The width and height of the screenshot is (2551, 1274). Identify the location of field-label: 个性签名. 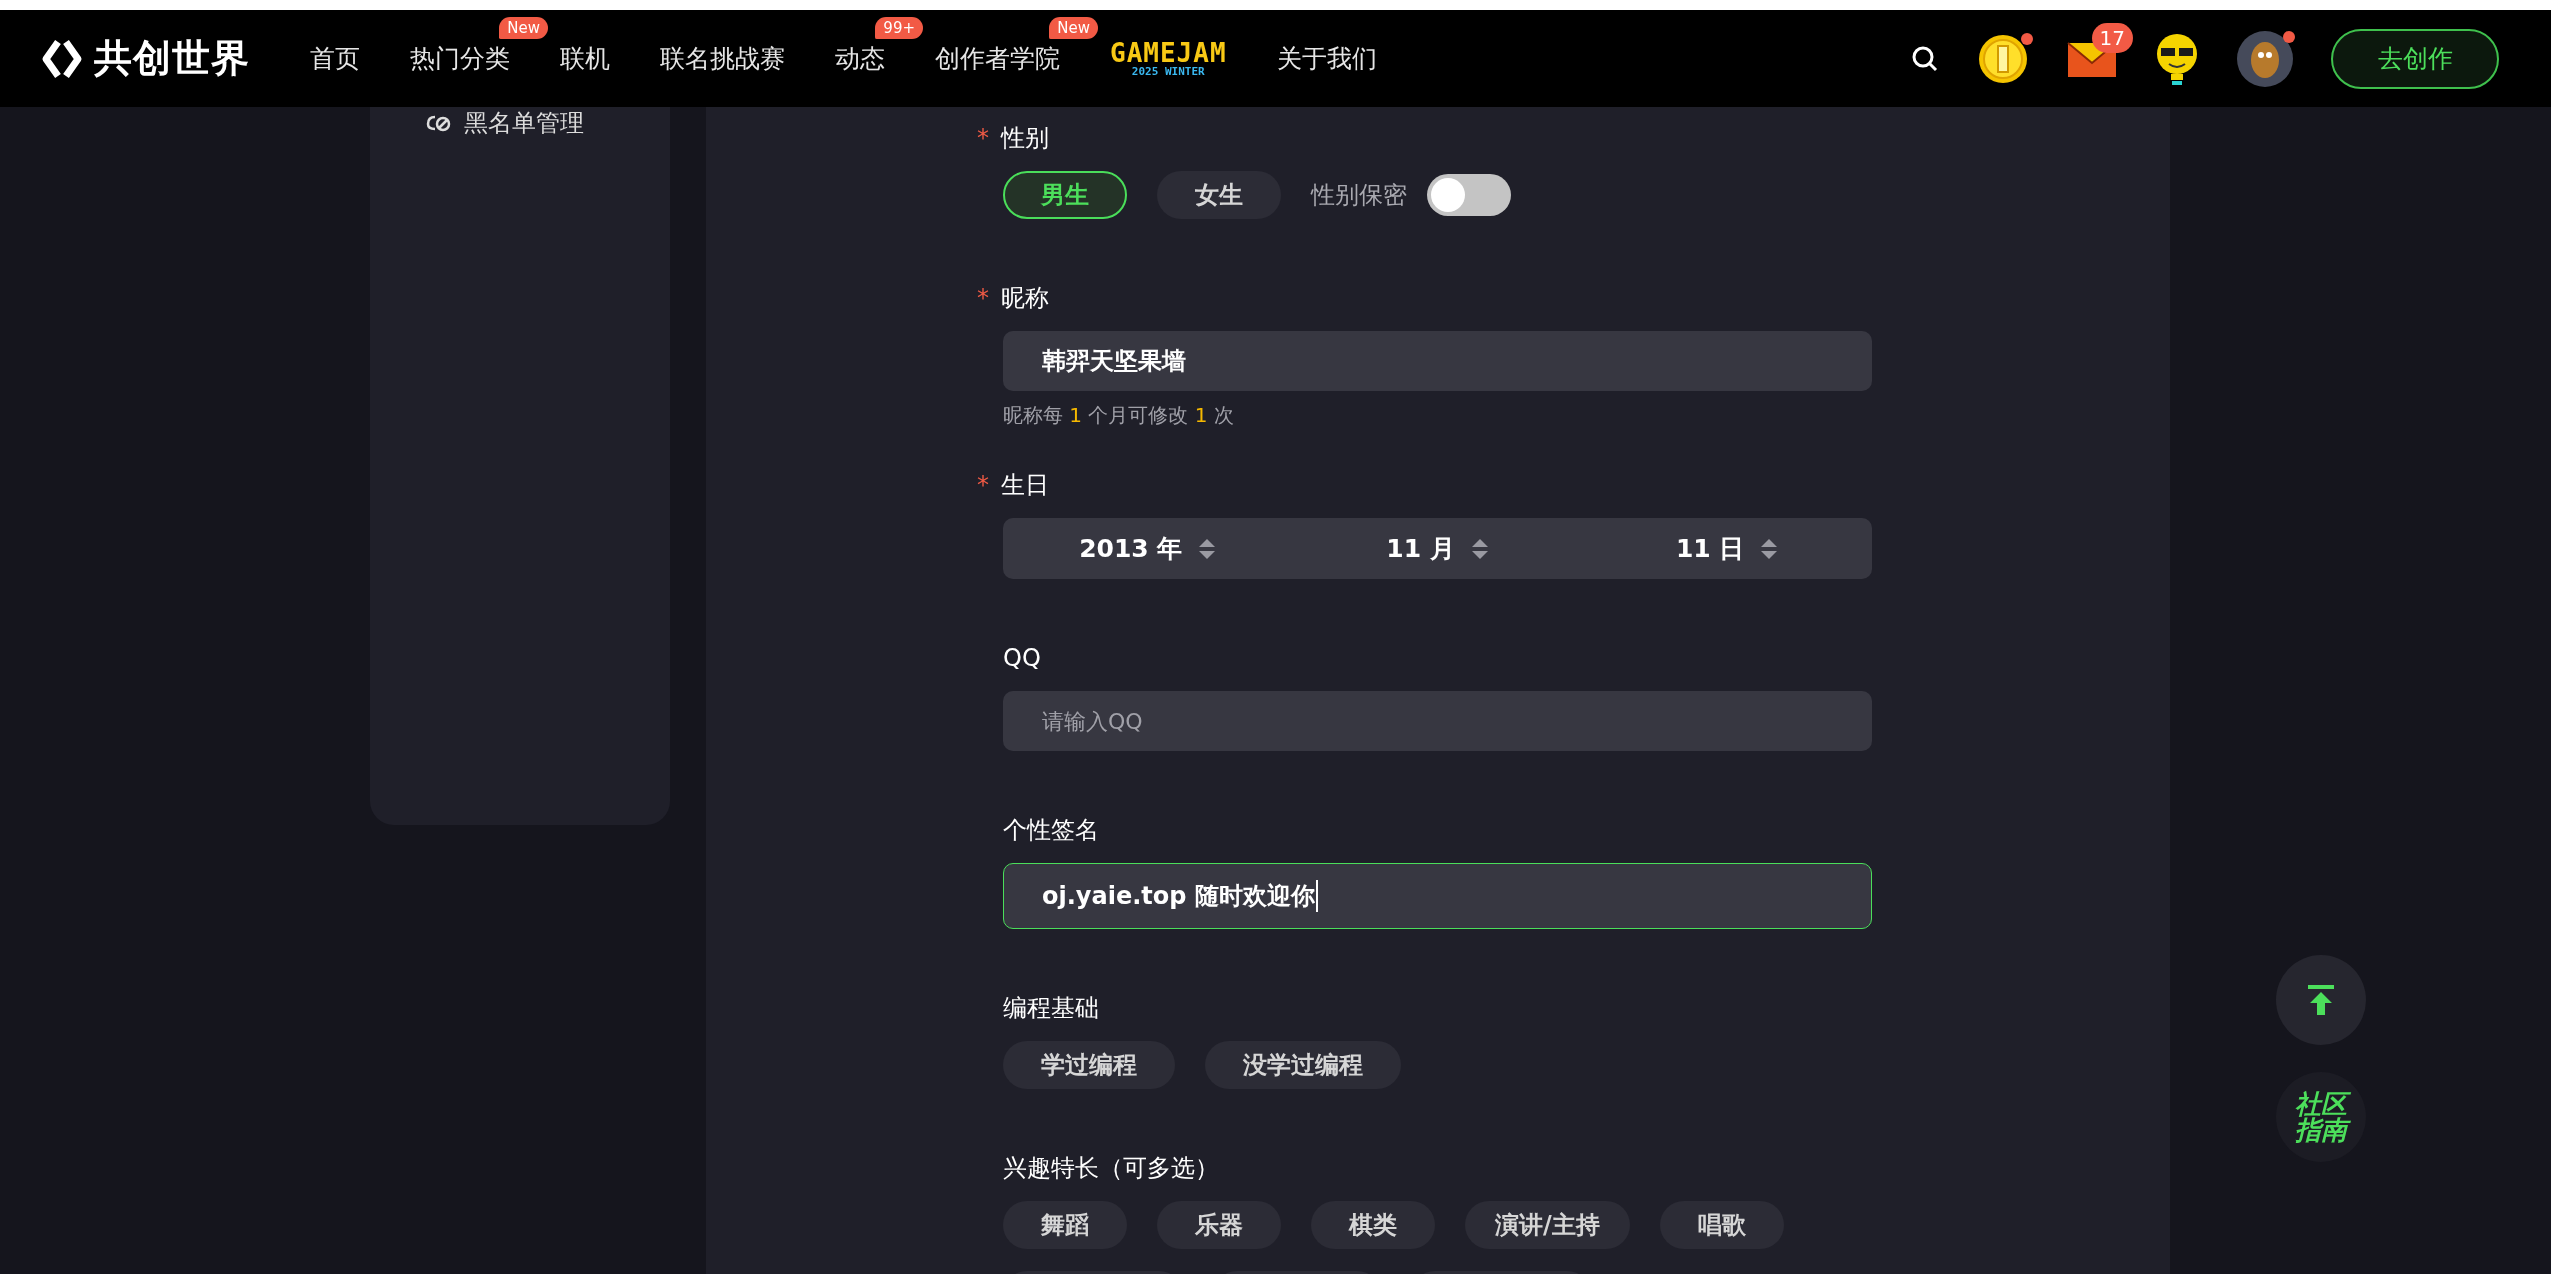
(1051, 830).